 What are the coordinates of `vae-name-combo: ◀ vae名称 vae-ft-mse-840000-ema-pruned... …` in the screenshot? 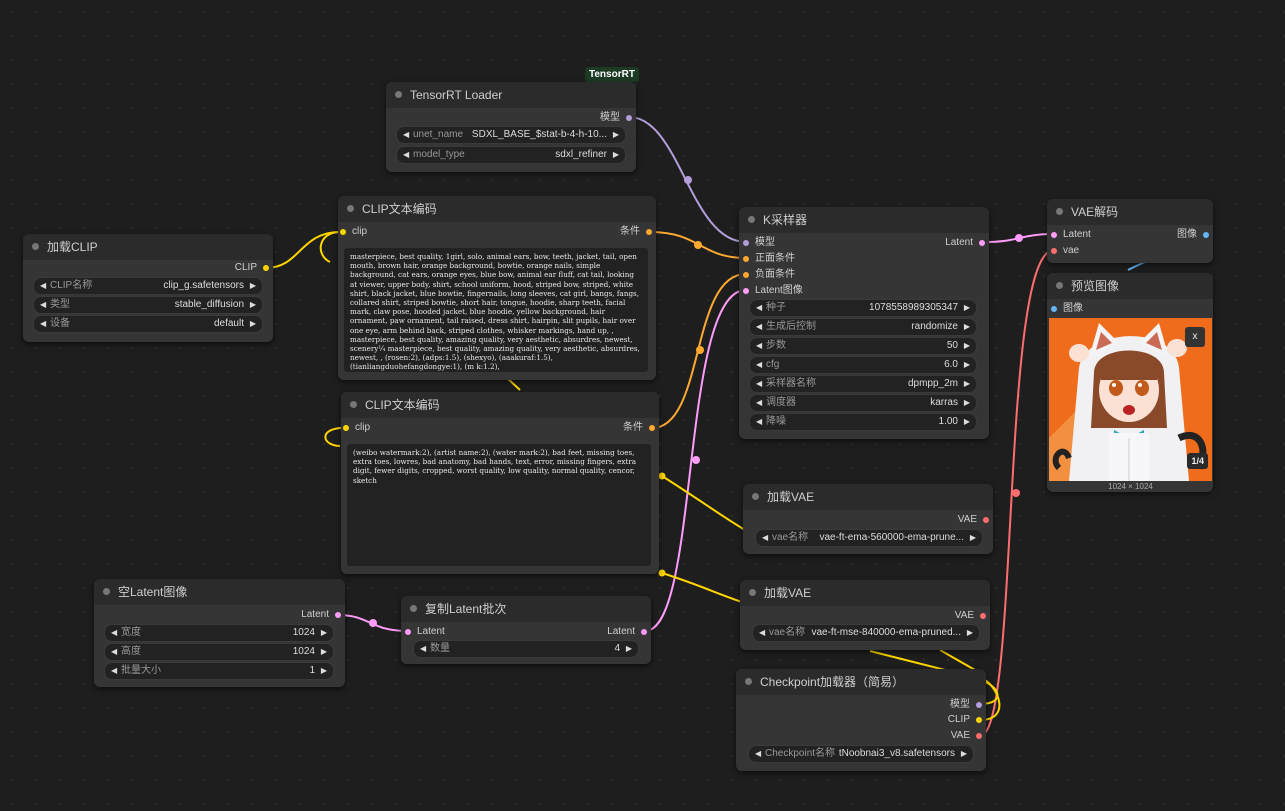 It's located at (866, 633).